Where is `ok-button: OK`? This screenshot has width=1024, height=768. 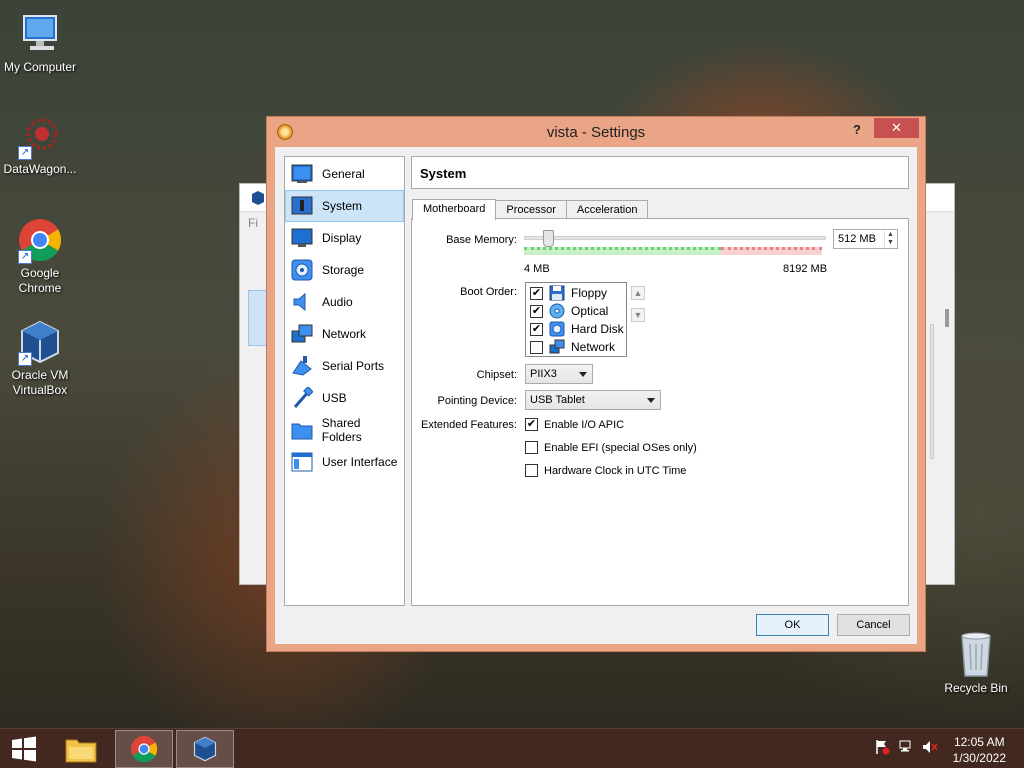
ok-button: OK is located at coordinates (792, 625).